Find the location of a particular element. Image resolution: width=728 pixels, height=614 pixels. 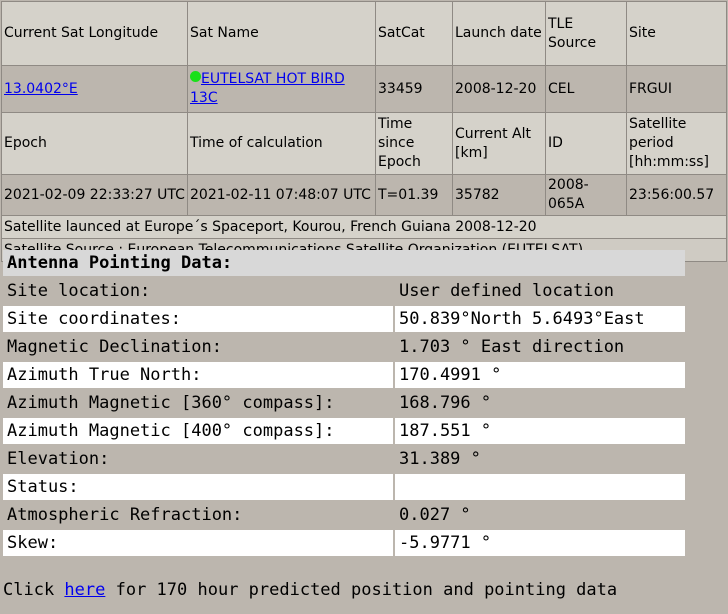

antenna-value: 0.027 ° is located at coordinates (435, 515).